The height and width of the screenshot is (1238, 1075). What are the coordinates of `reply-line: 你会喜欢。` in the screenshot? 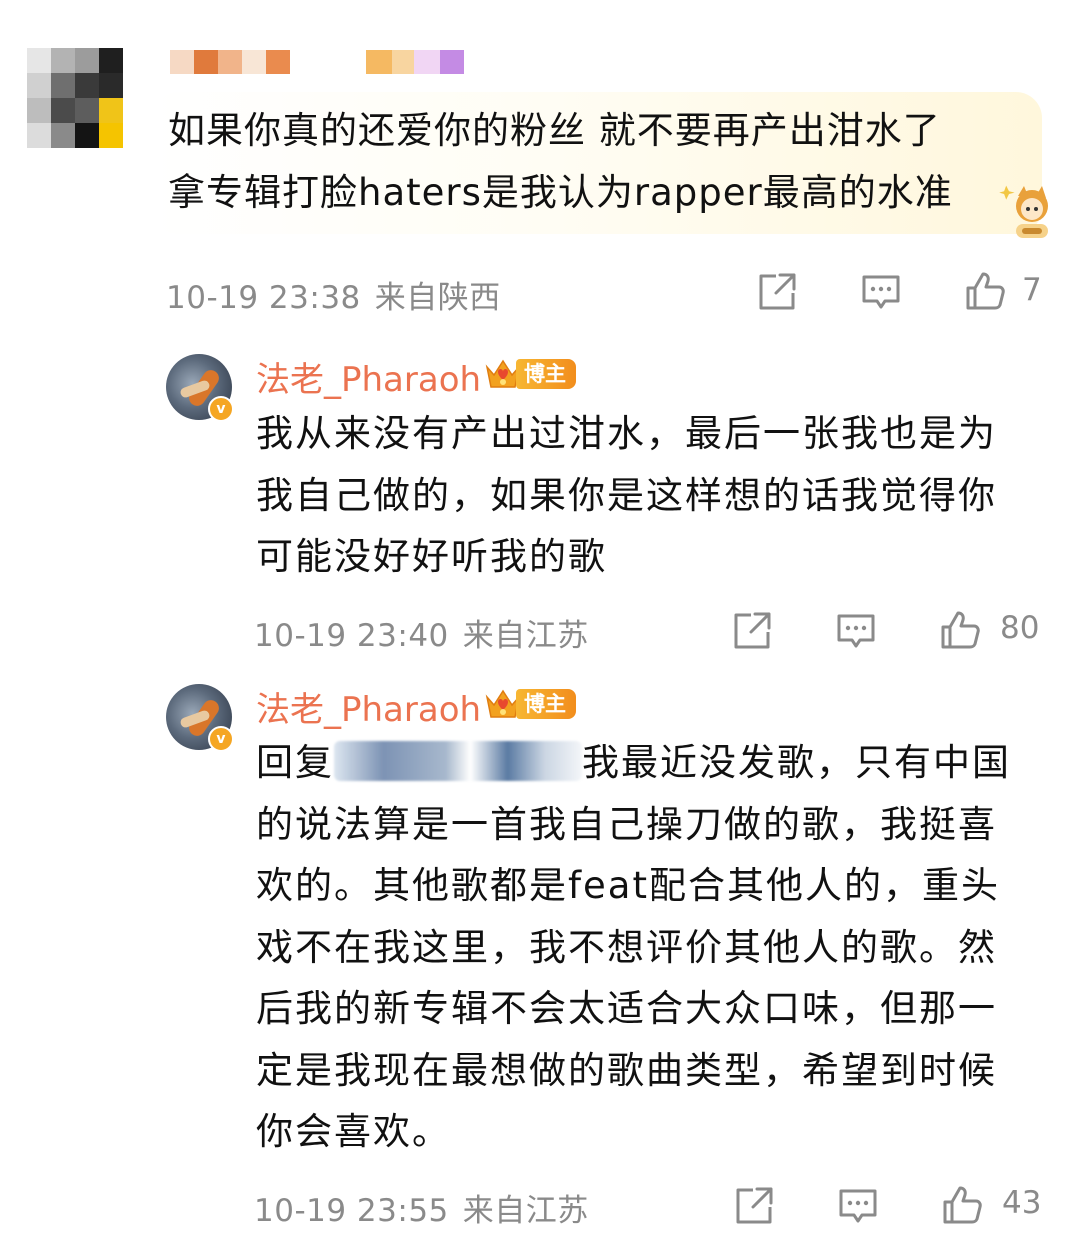 It's located at (353, 1131).